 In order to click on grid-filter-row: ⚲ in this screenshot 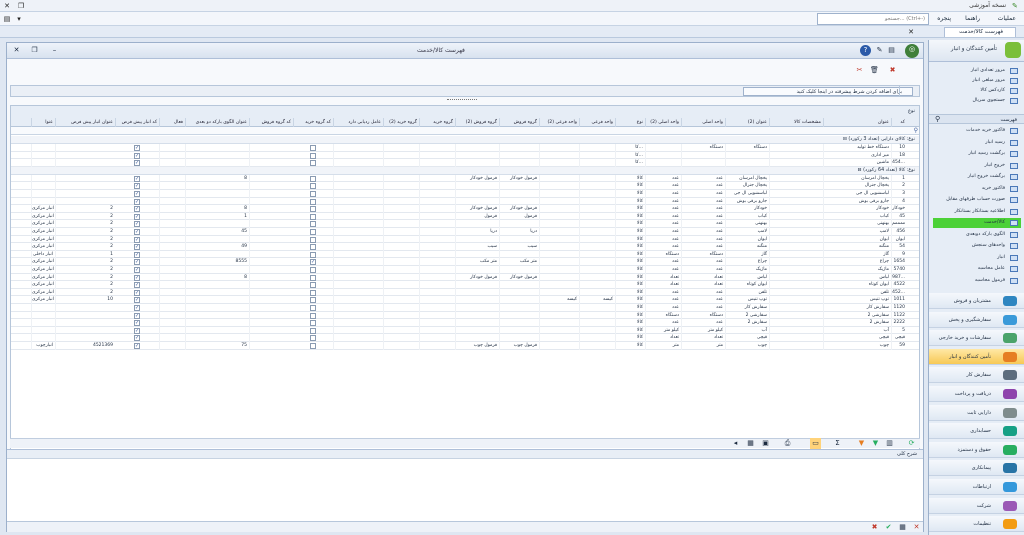, I will do `click(465, 131)`.